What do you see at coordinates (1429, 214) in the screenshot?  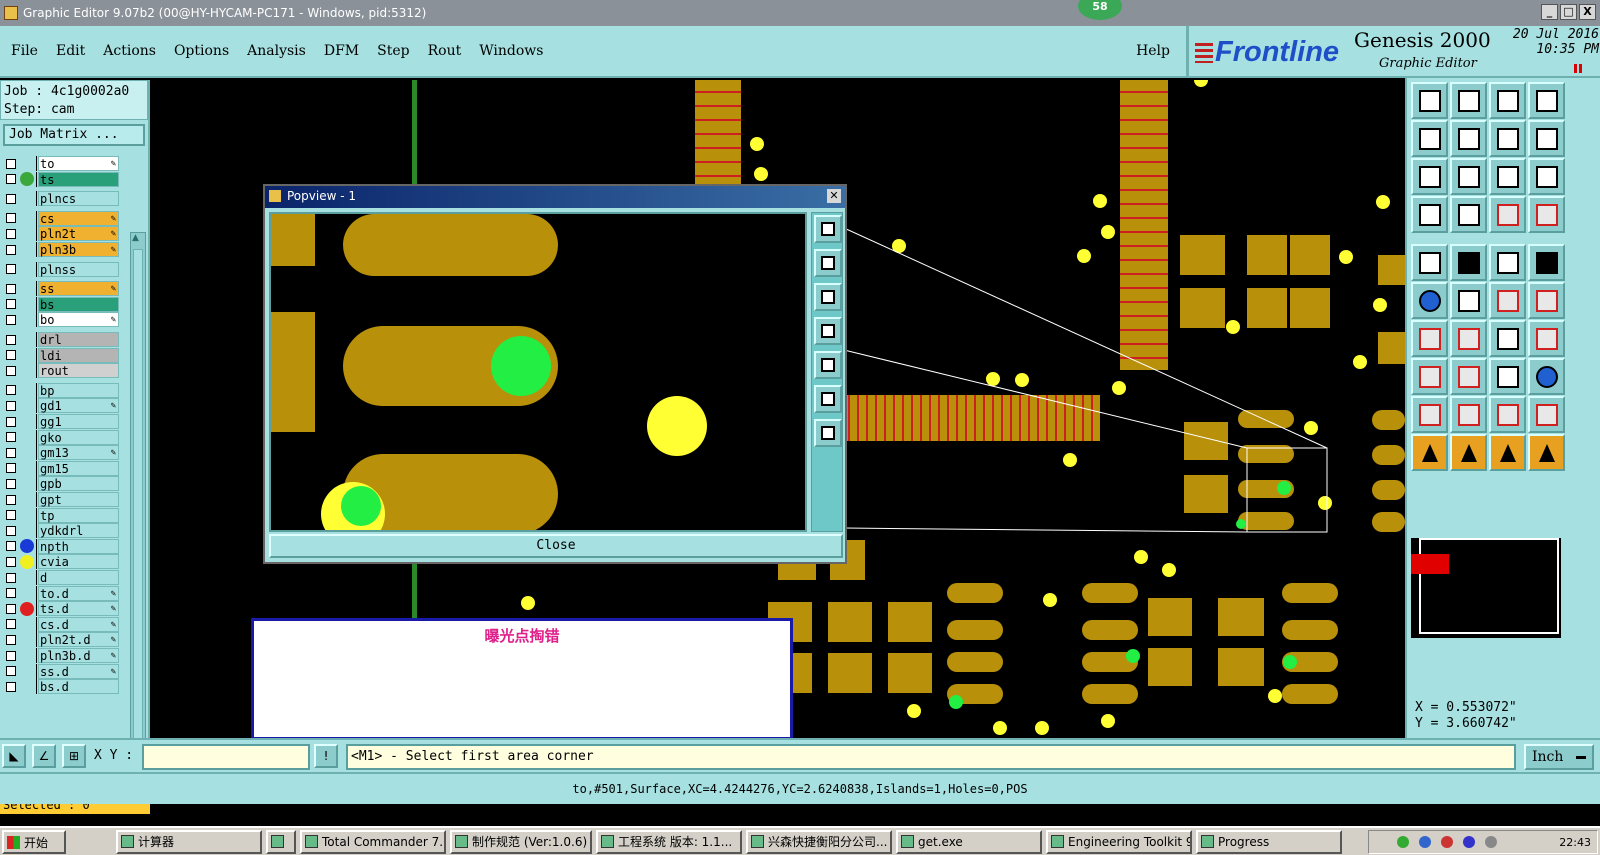 I see `tool-palette-paint` at bounding box center [1429, 214].